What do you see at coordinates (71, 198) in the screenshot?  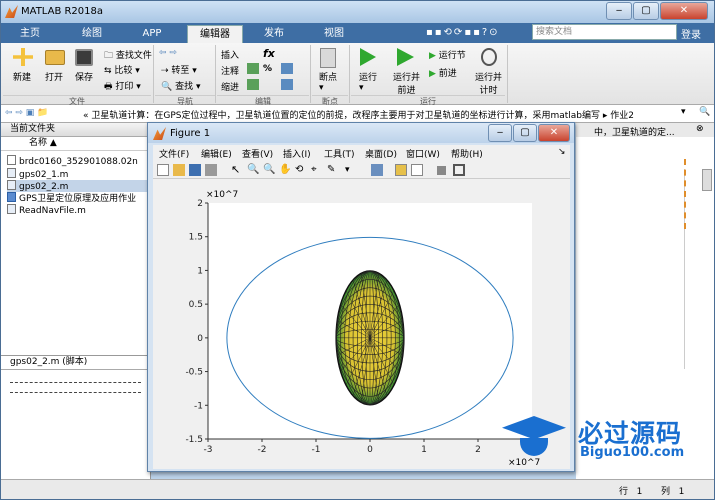 I see `file-item: GPS卫星定位原理及应用作业` at bounding box center [71, 198].